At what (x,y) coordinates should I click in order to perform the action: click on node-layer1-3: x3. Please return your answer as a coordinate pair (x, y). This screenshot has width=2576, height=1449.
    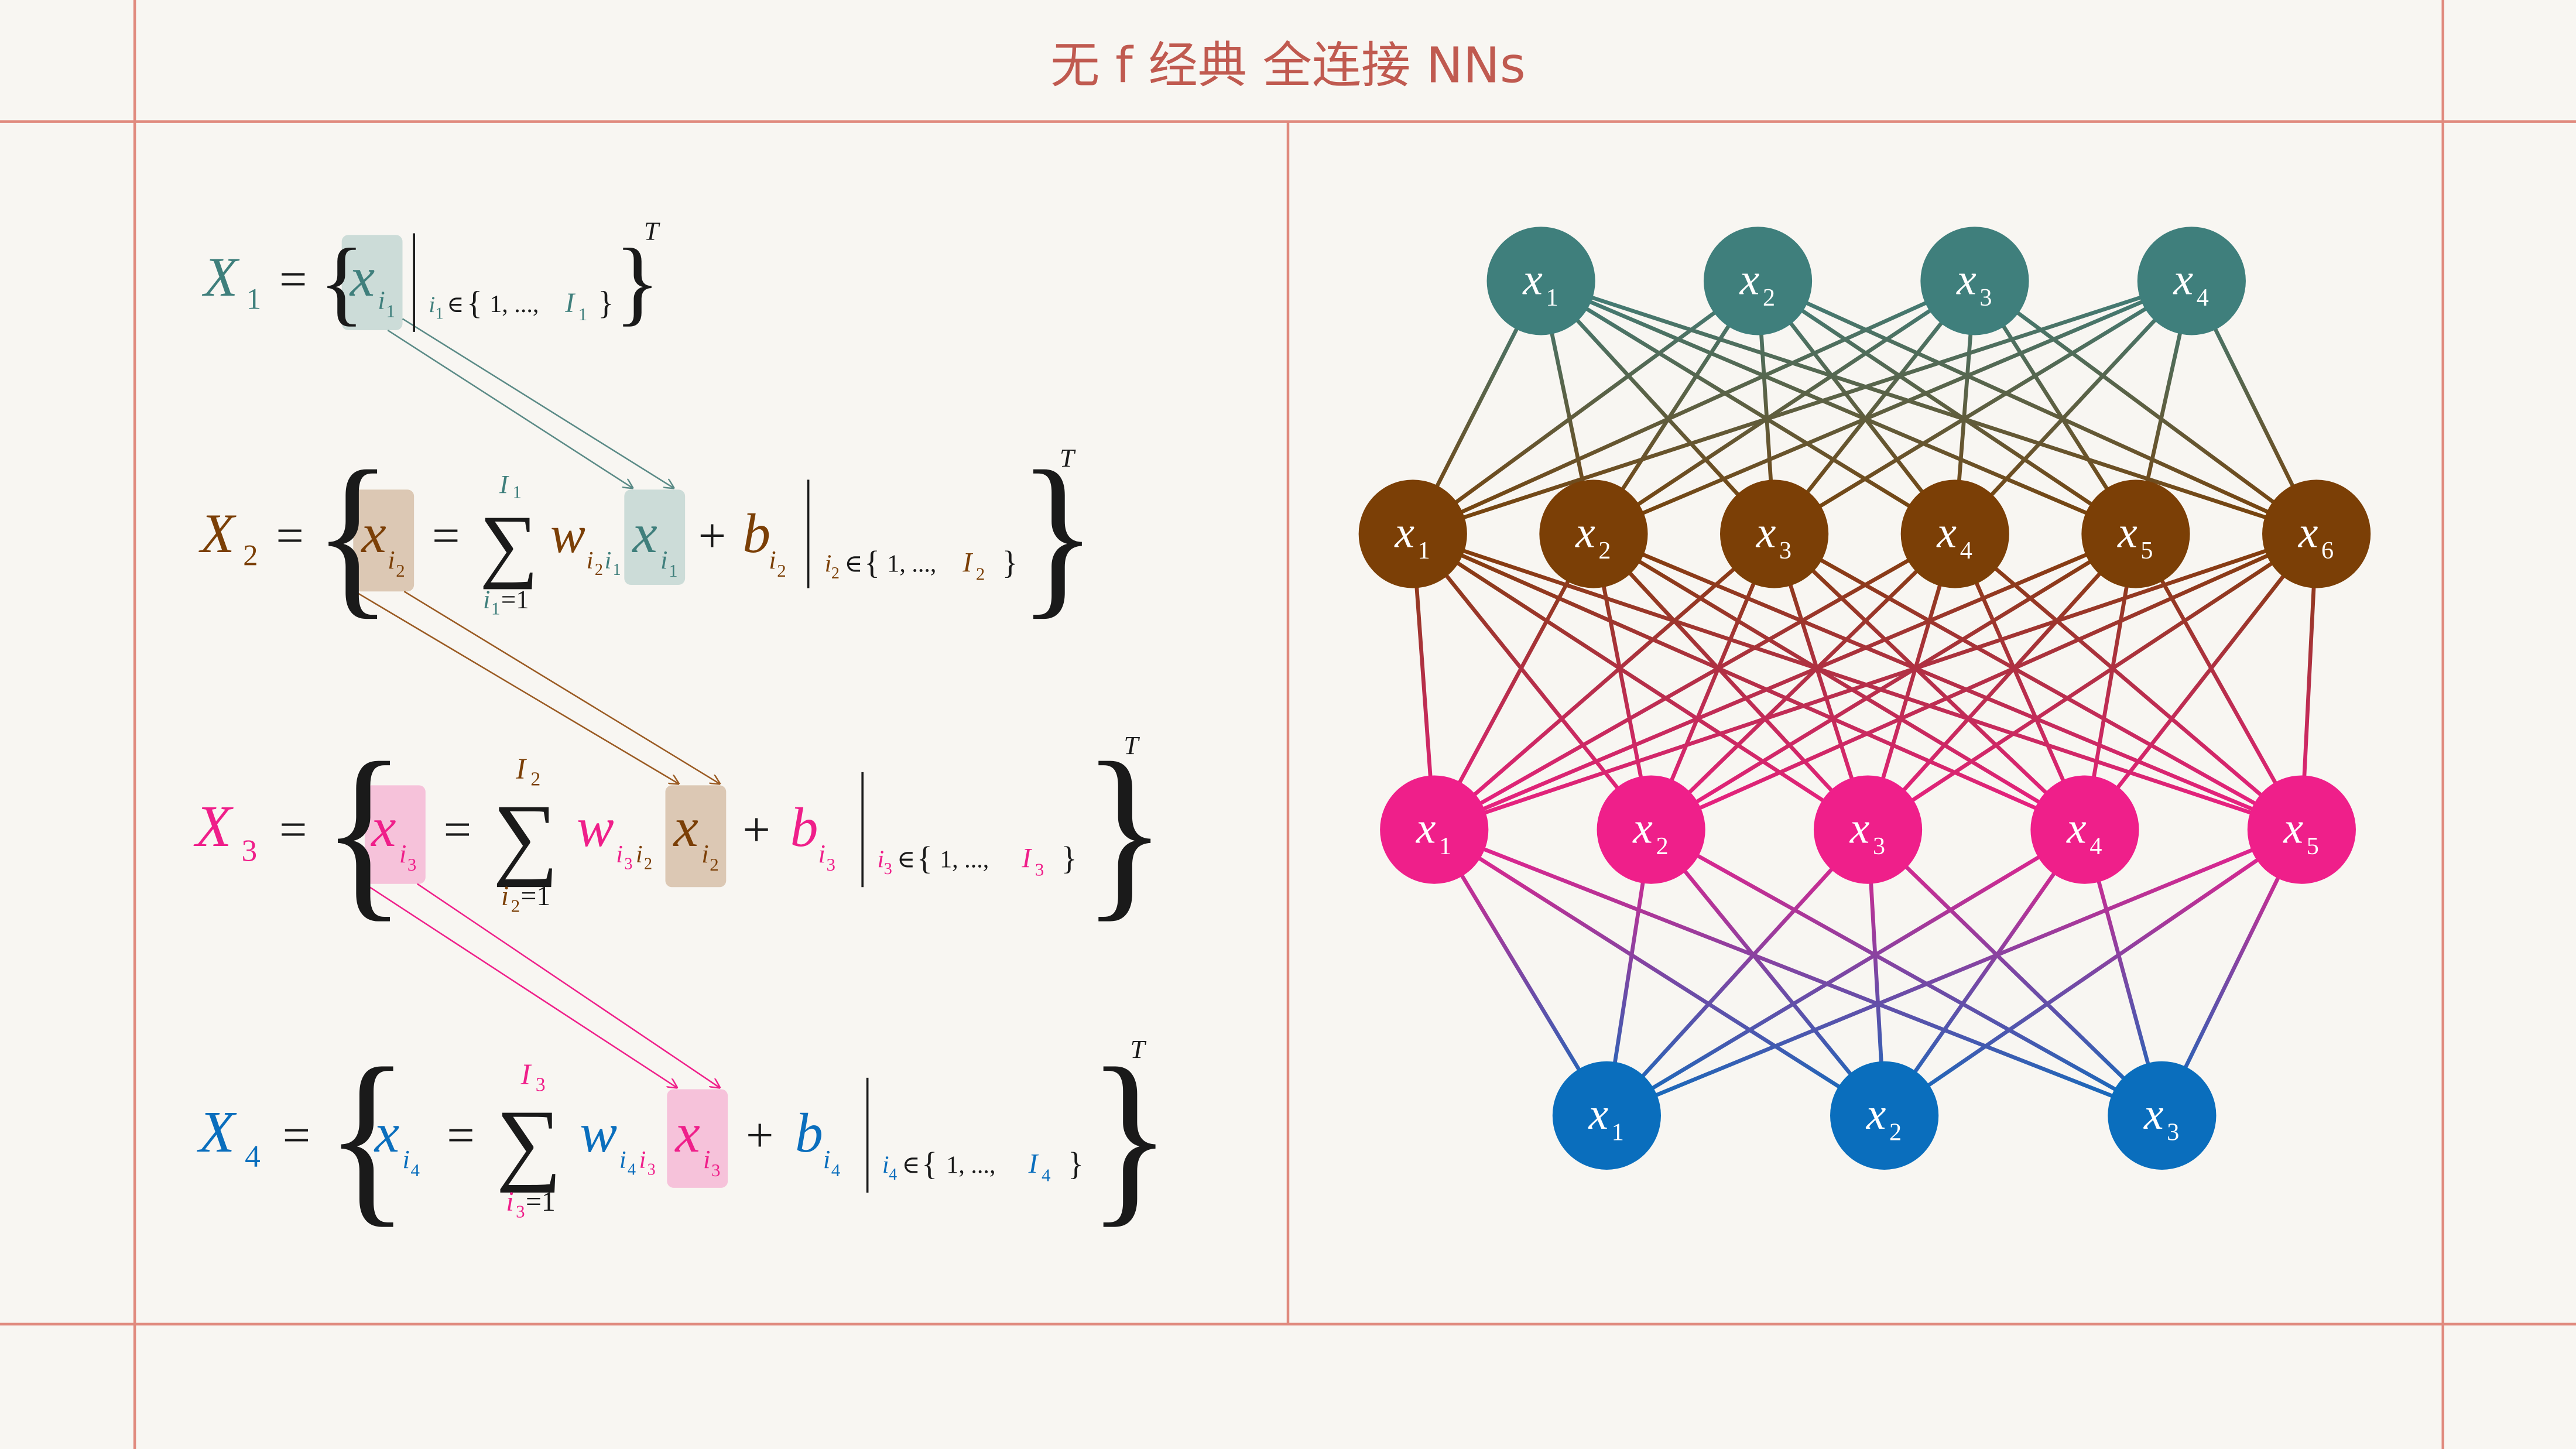
    Looking at the image, I should click on (1974, 281).